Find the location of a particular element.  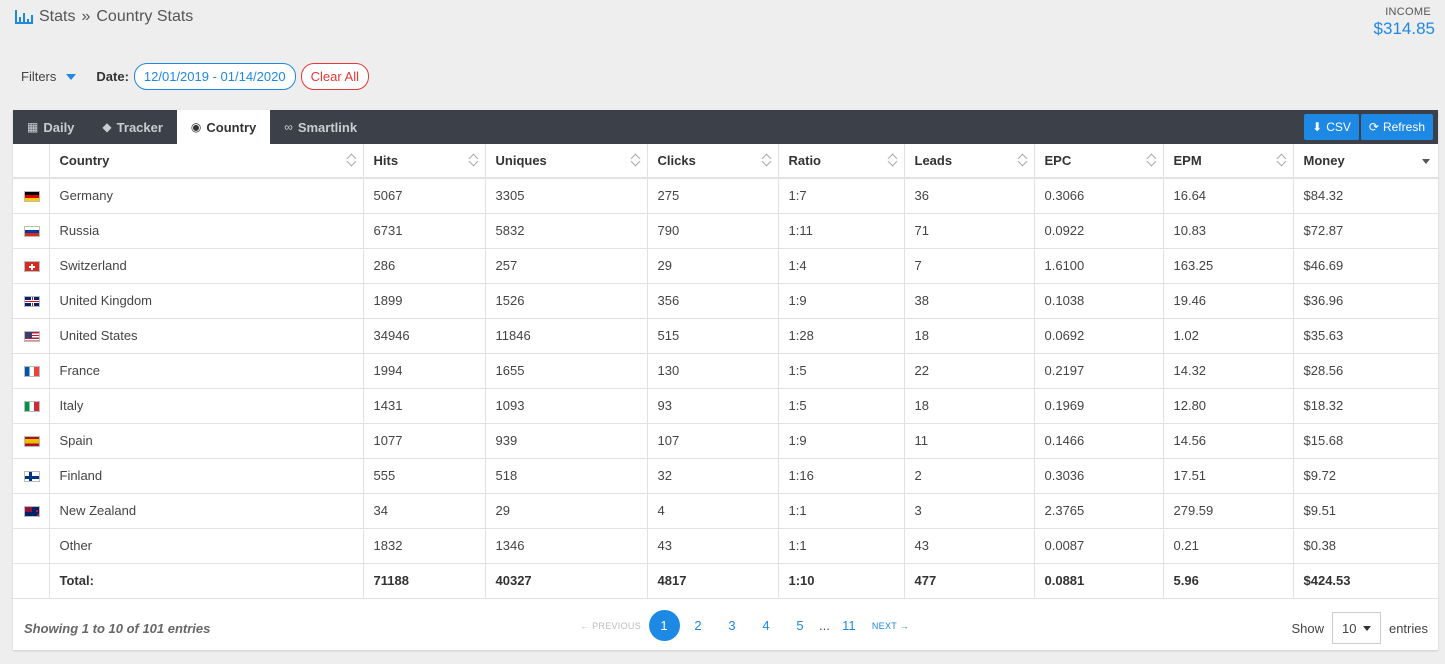

table-cell: 257 is located at coordinates (566, 266).